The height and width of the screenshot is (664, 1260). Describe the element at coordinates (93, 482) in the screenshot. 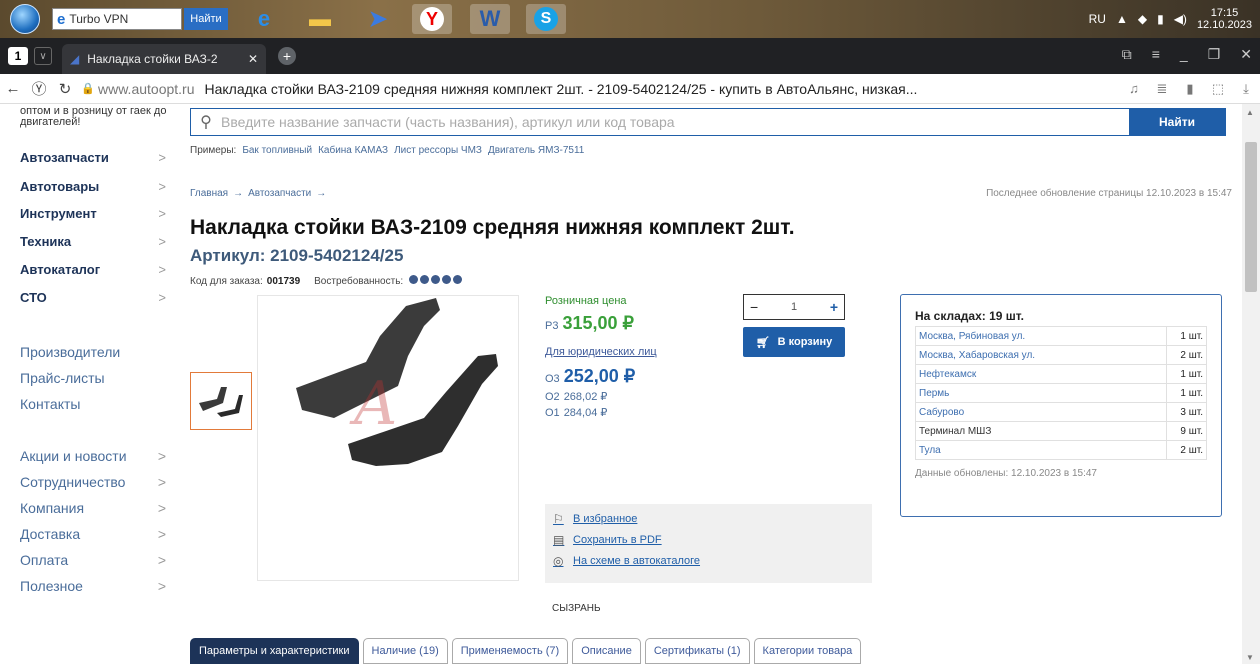

I see `sidebar-link-cooperation: Сотрудничество >` at that location.